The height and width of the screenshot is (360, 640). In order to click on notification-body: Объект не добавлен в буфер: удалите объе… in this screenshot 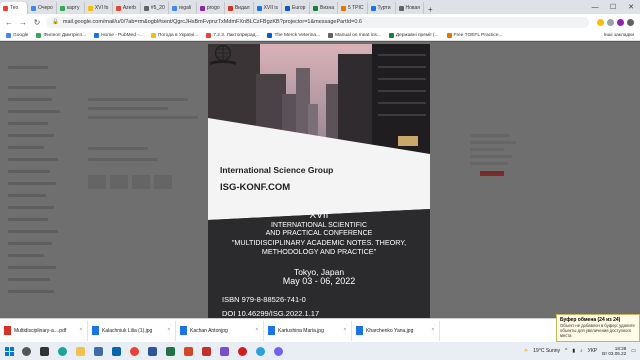, I will do `click(597, 330)`.